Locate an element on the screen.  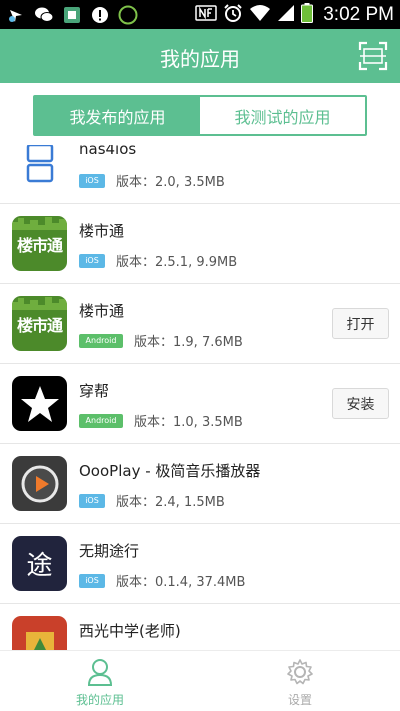
bottom-nav: 我的应用 设置 is located at coordinates (200, 680).